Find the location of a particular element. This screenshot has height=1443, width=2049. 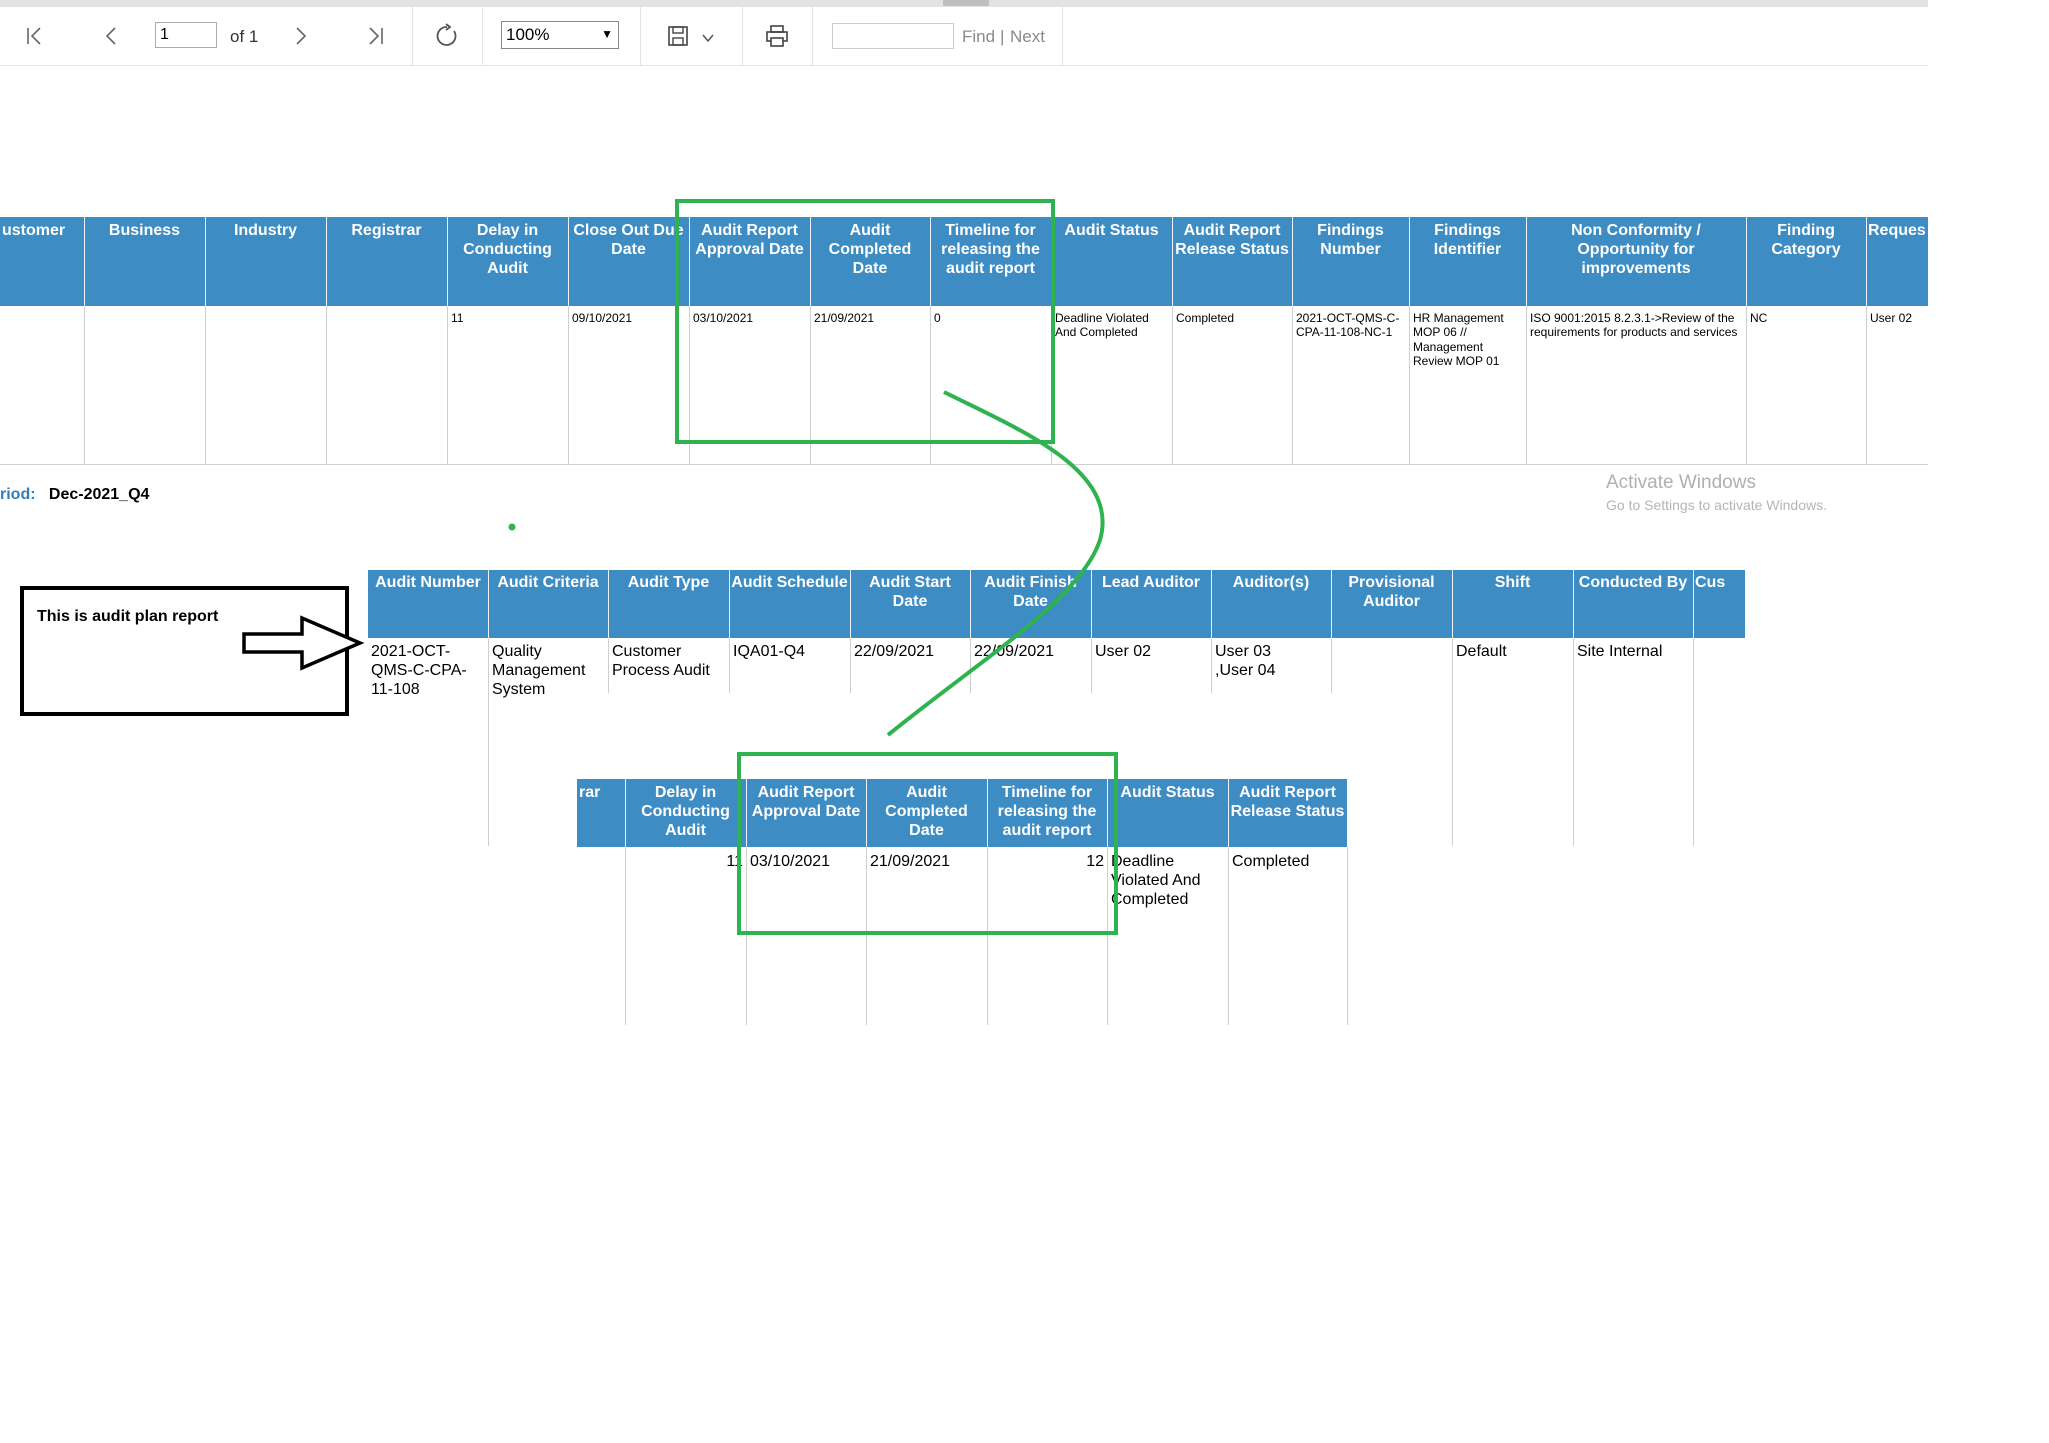

connector-curve is located at coordinates (995, 563).